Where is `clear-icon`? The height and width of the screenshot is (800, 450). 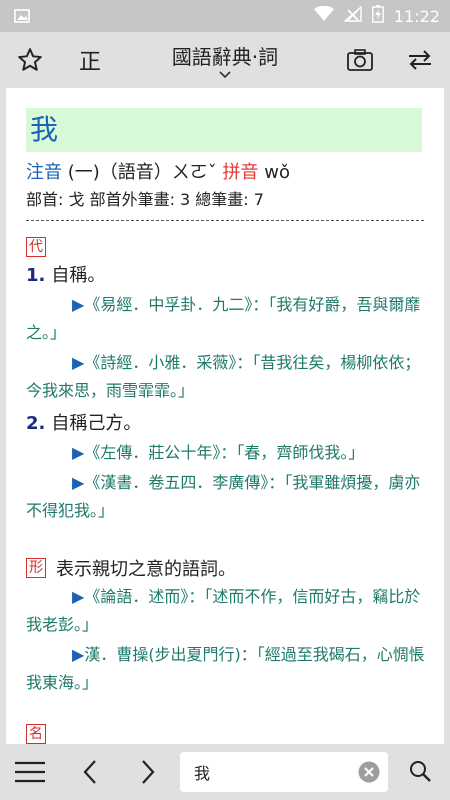 clear-icon is located at coordinates (369, 772).